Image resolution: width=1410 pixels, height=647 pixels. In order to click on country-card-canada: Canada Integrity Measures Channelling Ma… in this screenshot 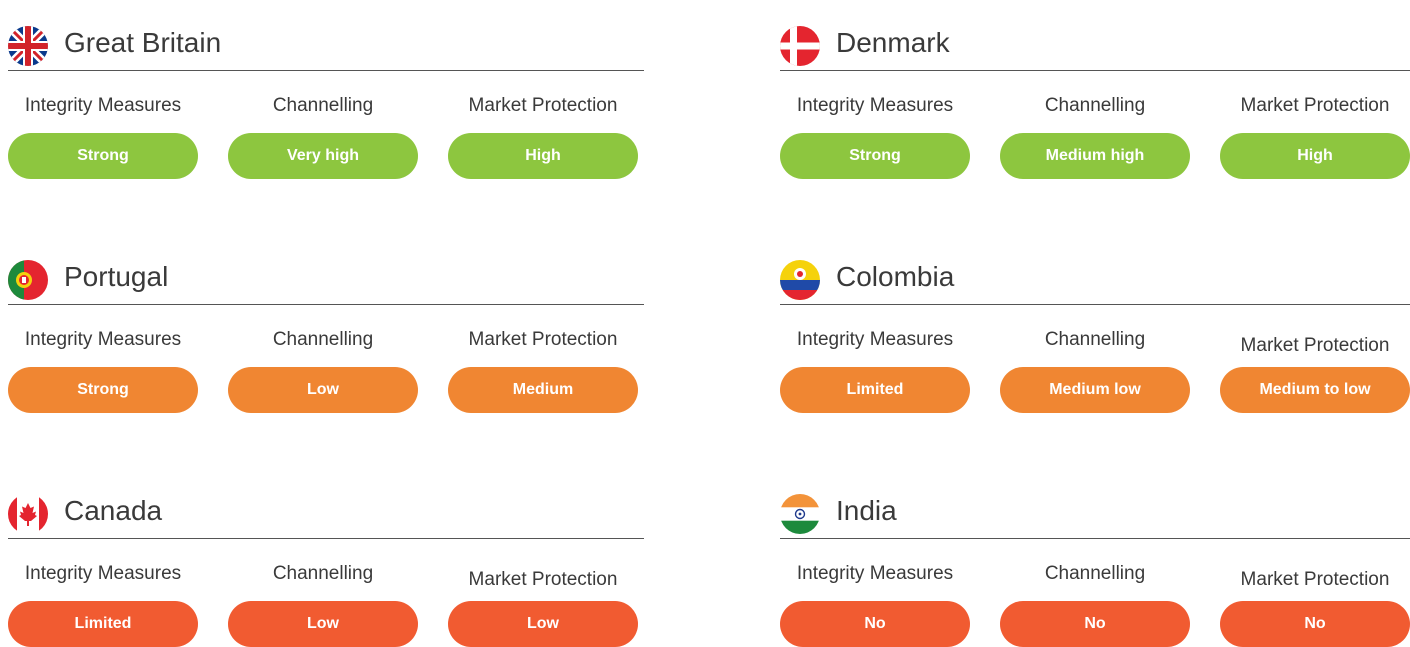, I will do `click(326, 564)`.